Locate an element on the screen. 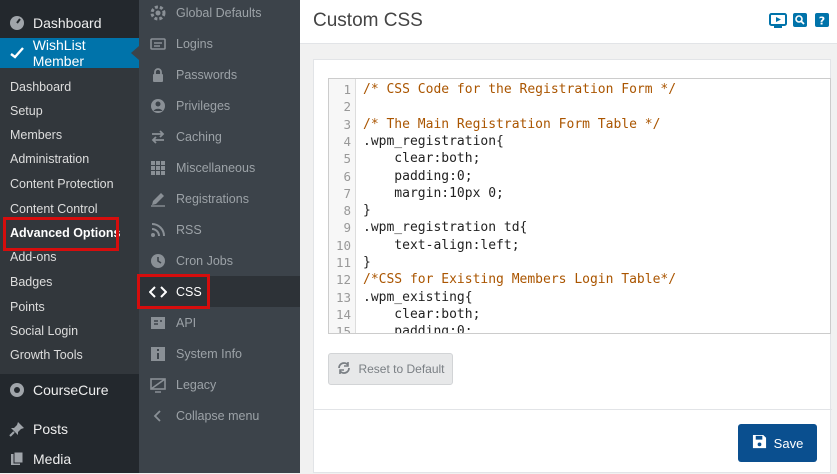 Image resolution: width=837 pixels, height=474 pixels. submenu-social-login: Social Login is located at coordinates (44, 331).